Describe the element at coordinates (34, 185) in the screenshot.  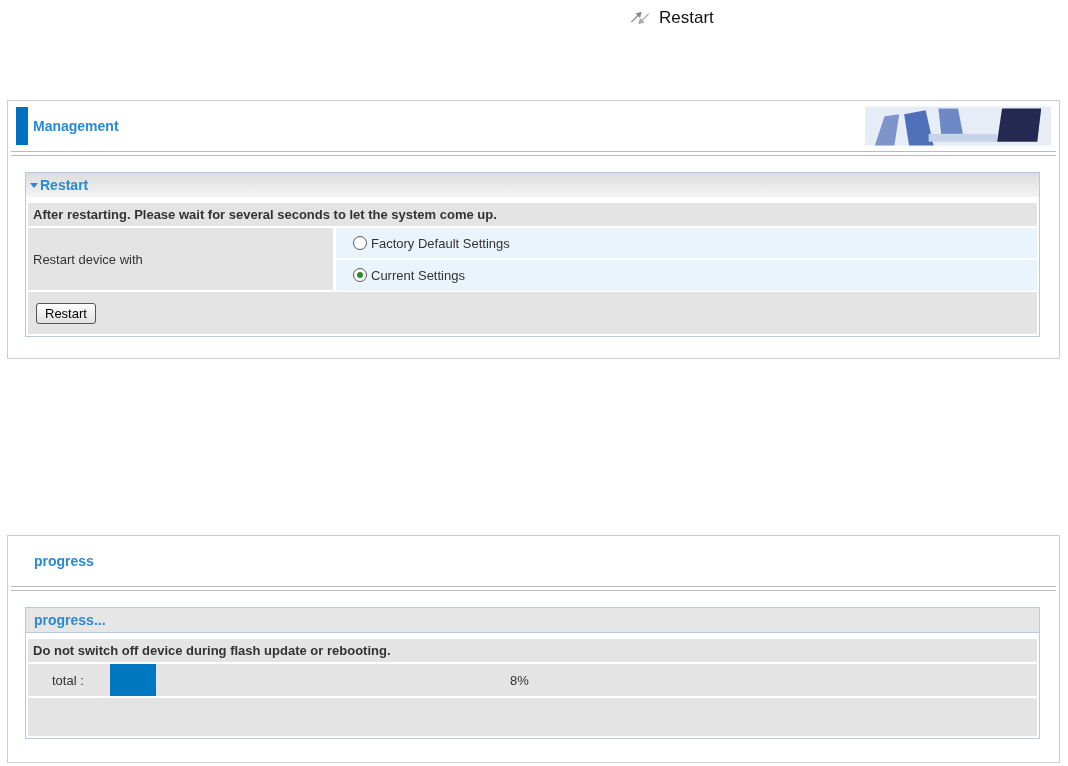
I see `expand-triangle-icon` at that location.